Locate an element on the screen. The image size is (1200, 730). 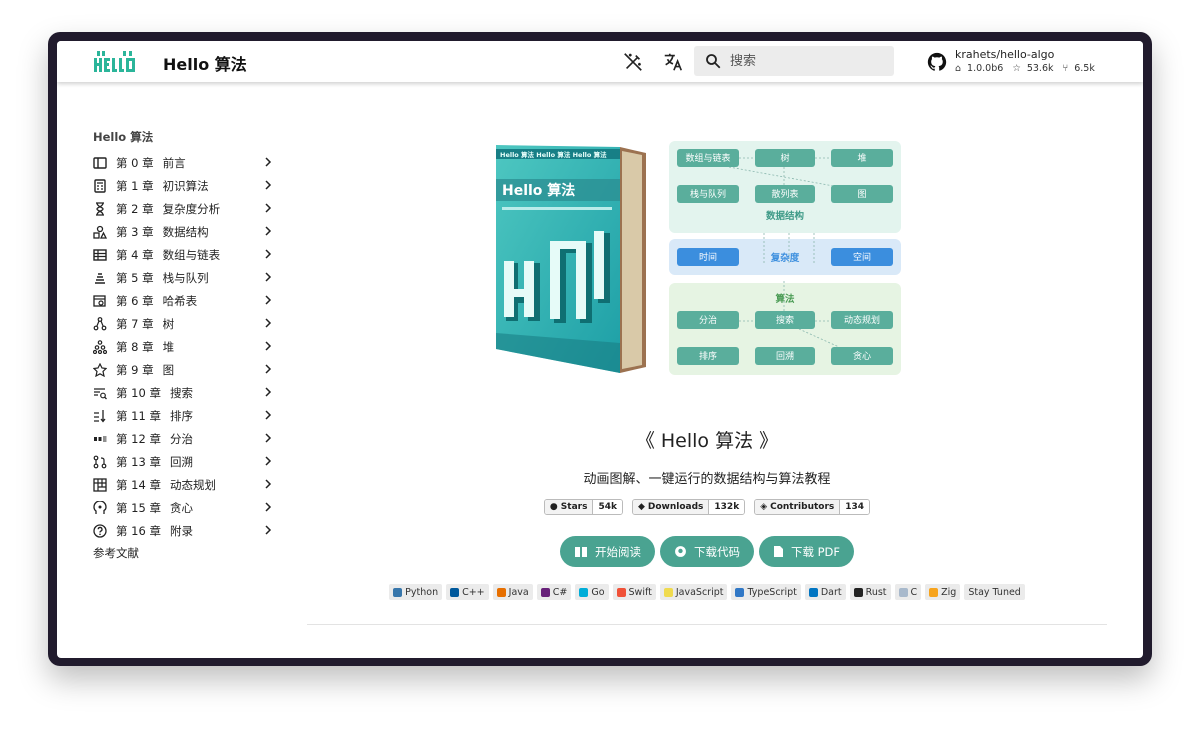
sidebar-item-chapter-3: 第 3 章数据结构 is located at coordinates (183, 231).